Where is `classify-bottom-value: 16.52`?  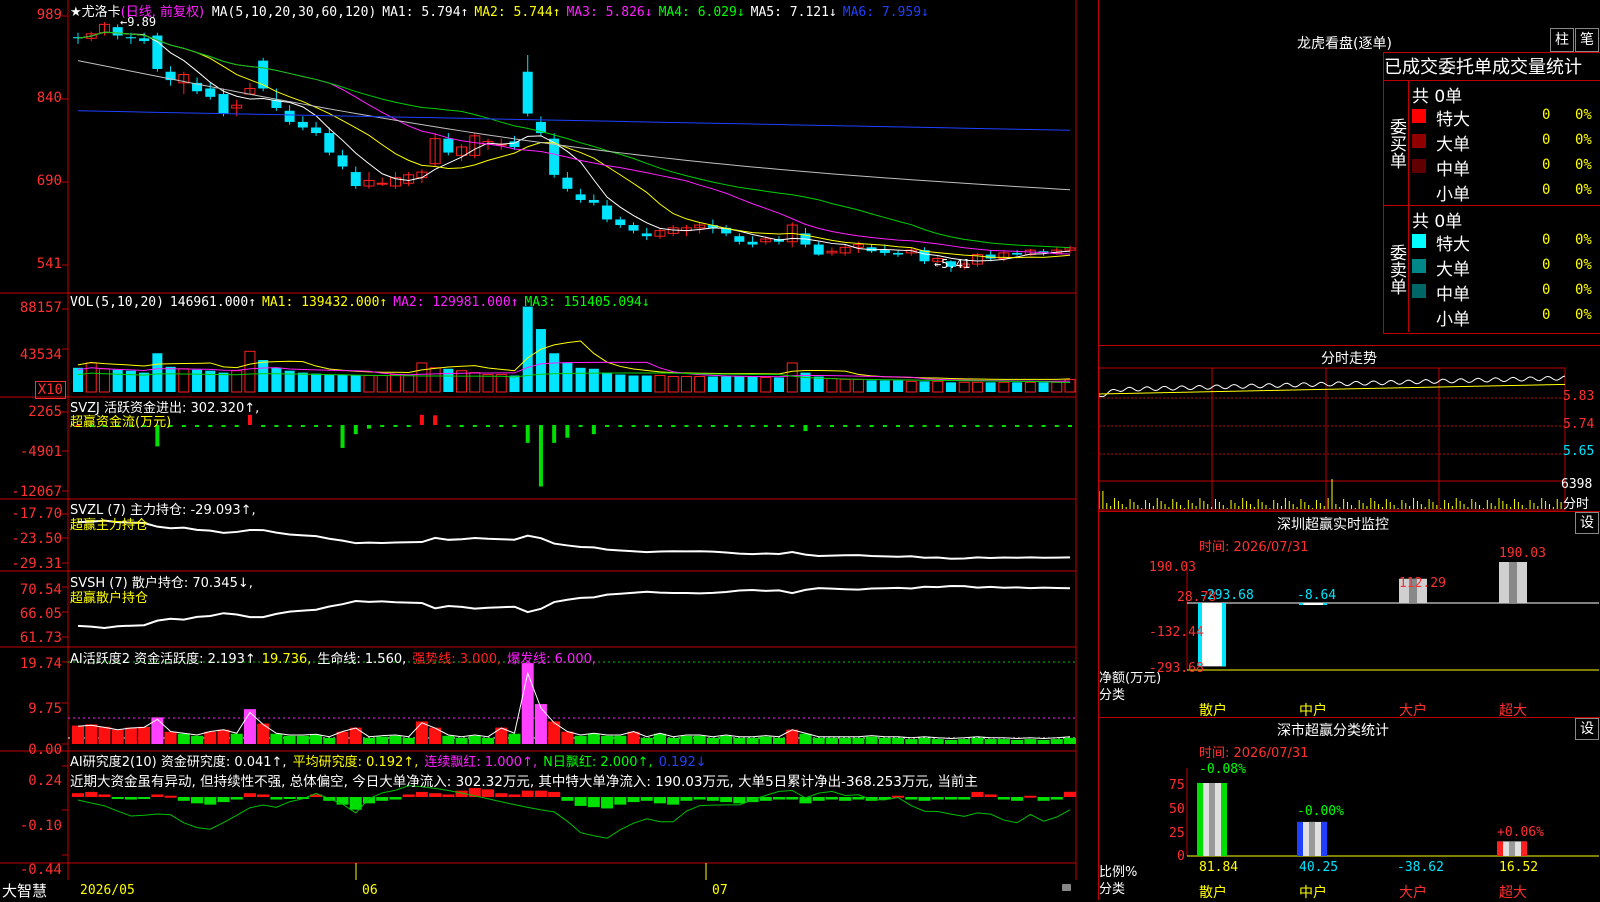
classify-bottom-value: 16.52 is located at coordinates (1519, 867).